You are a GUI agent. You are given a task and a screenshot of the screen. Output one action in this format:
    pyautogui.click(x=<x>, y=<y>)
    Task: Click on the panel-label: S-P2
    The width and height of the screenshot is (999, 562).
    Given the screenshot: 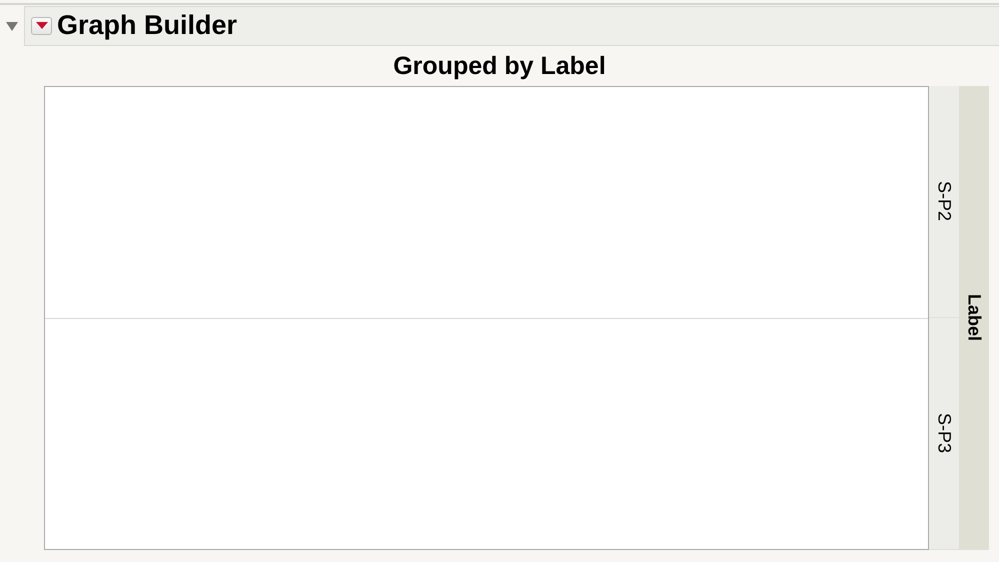 What is the action you would take?
    pyautogui.click(x=944, y=201)
    